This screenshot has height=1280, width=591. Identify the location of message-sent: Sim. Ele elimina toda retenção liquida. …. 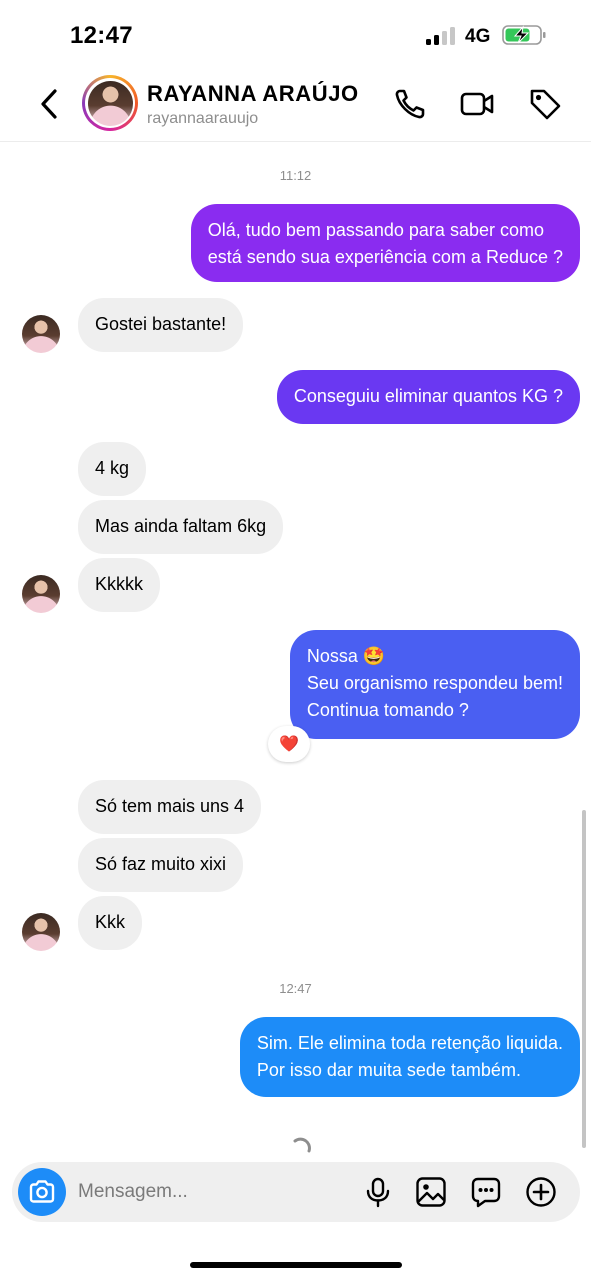
(409, 1057).